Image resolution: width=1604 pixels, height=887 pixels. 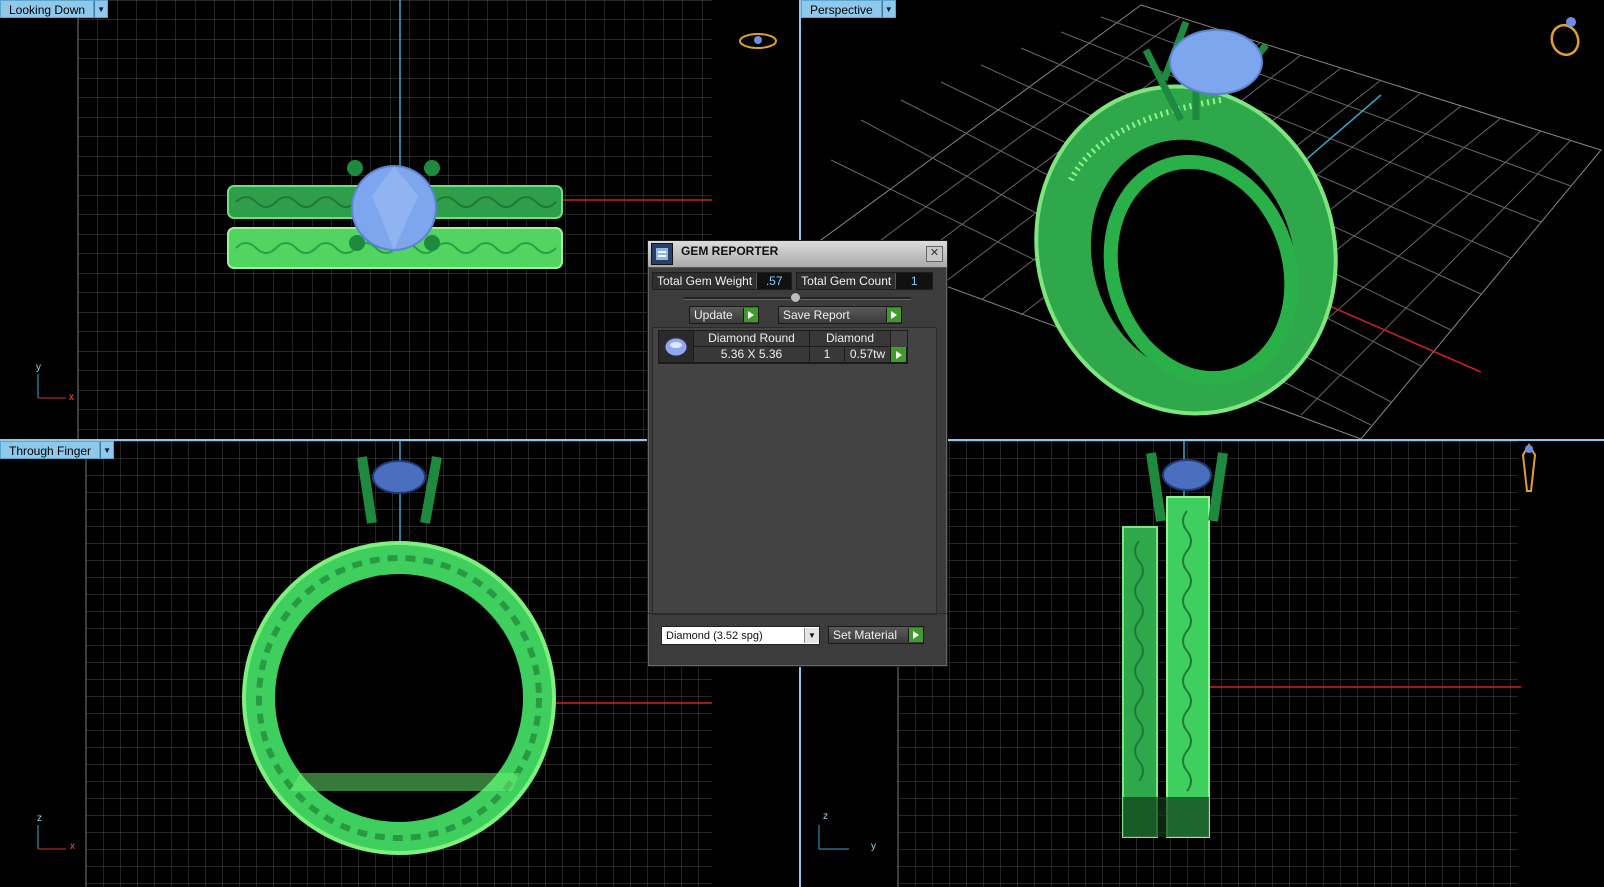 I want to click on gem-shape: Diamond Round, so click(x=752, y=339).